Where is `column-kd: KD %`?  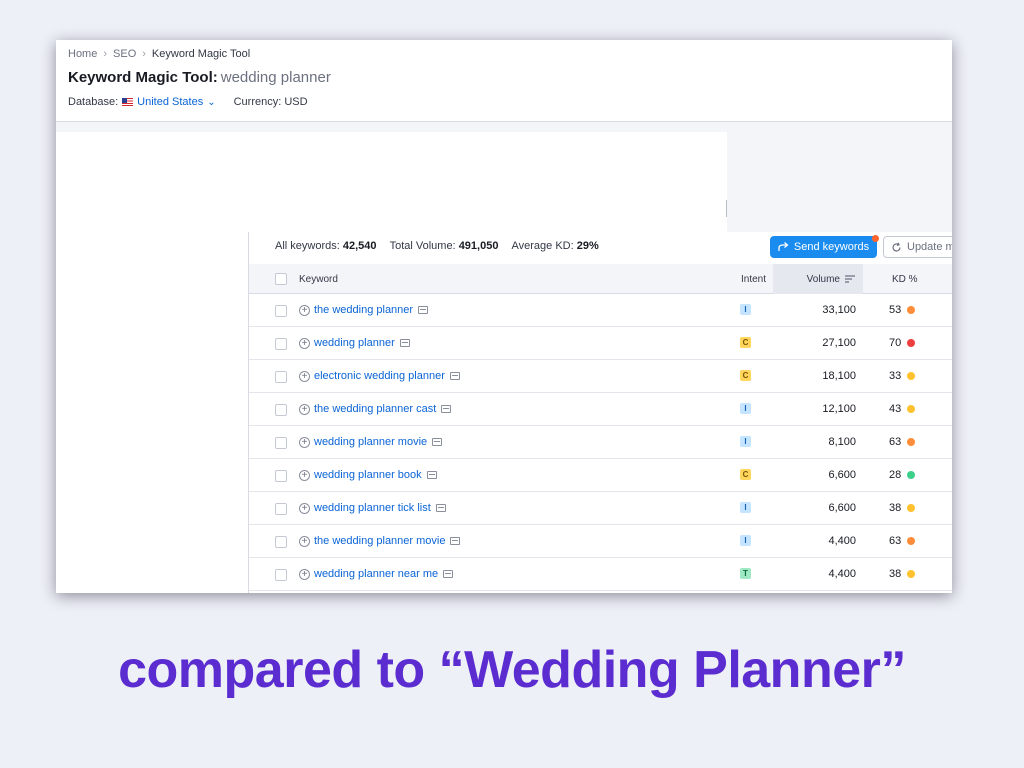 column-kd: KD % is located at coordinates (905, 279).